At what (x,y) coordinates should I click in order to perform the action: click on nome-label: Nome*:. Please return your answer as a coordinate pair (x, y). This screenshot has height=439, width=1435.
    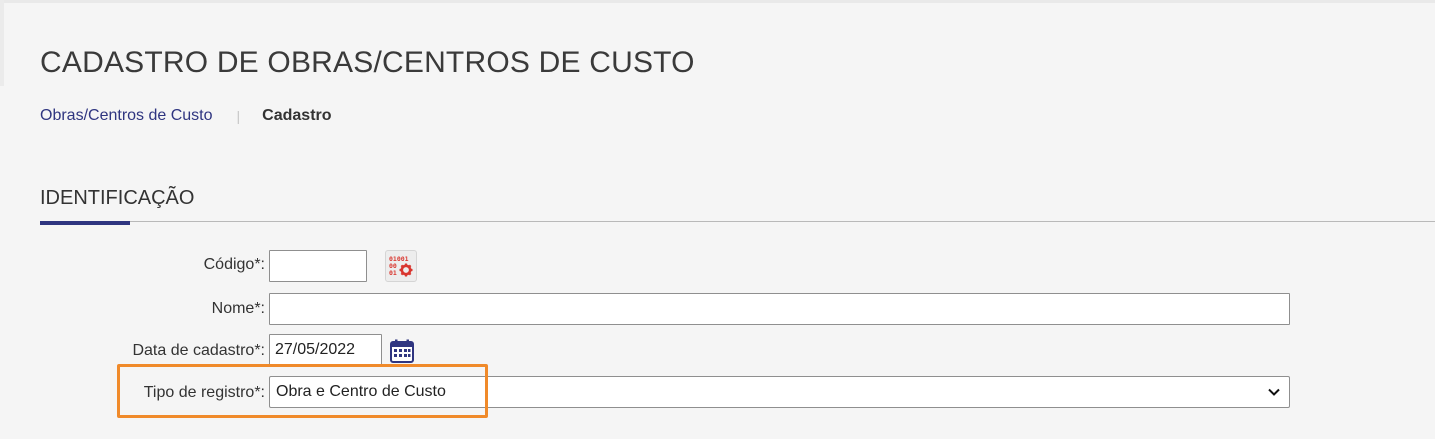
    Looking at the image, I should click on (238, 308).